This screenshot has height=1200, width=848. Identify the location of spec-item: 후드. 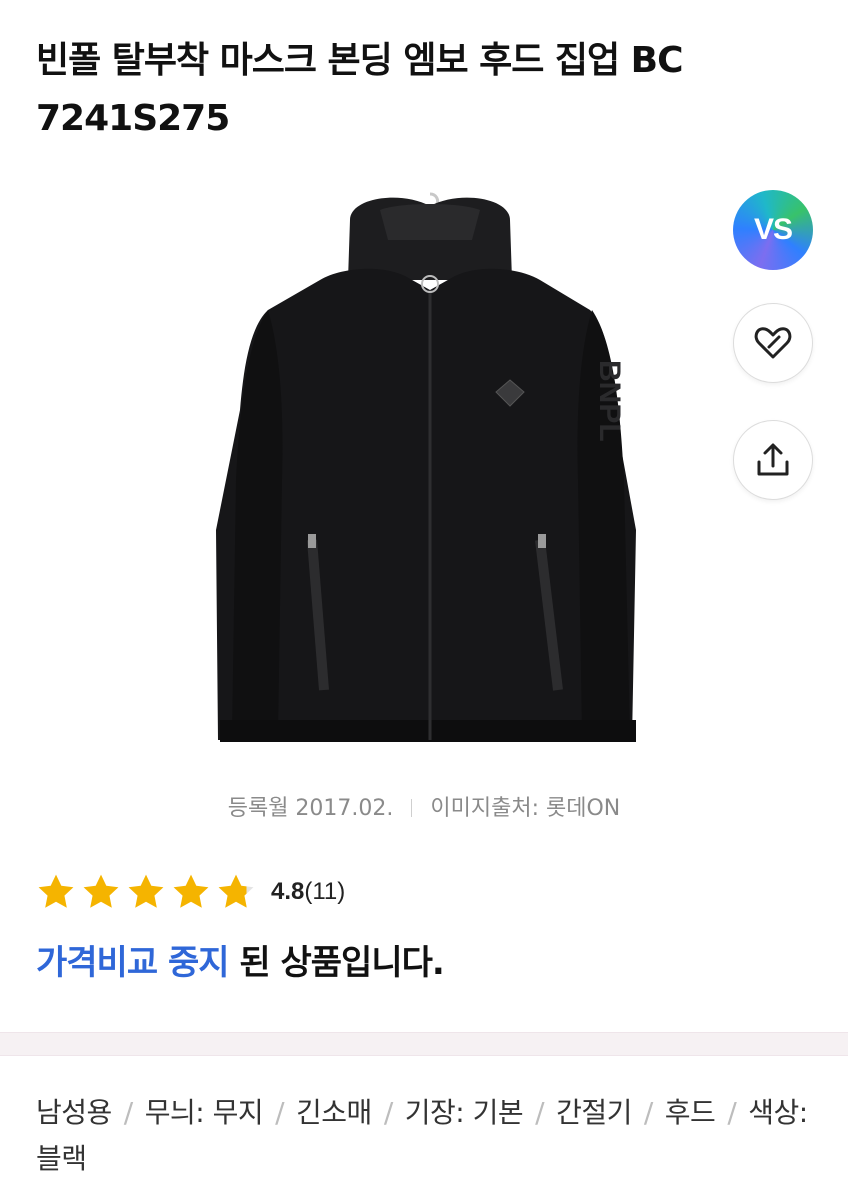
(690, 1112).